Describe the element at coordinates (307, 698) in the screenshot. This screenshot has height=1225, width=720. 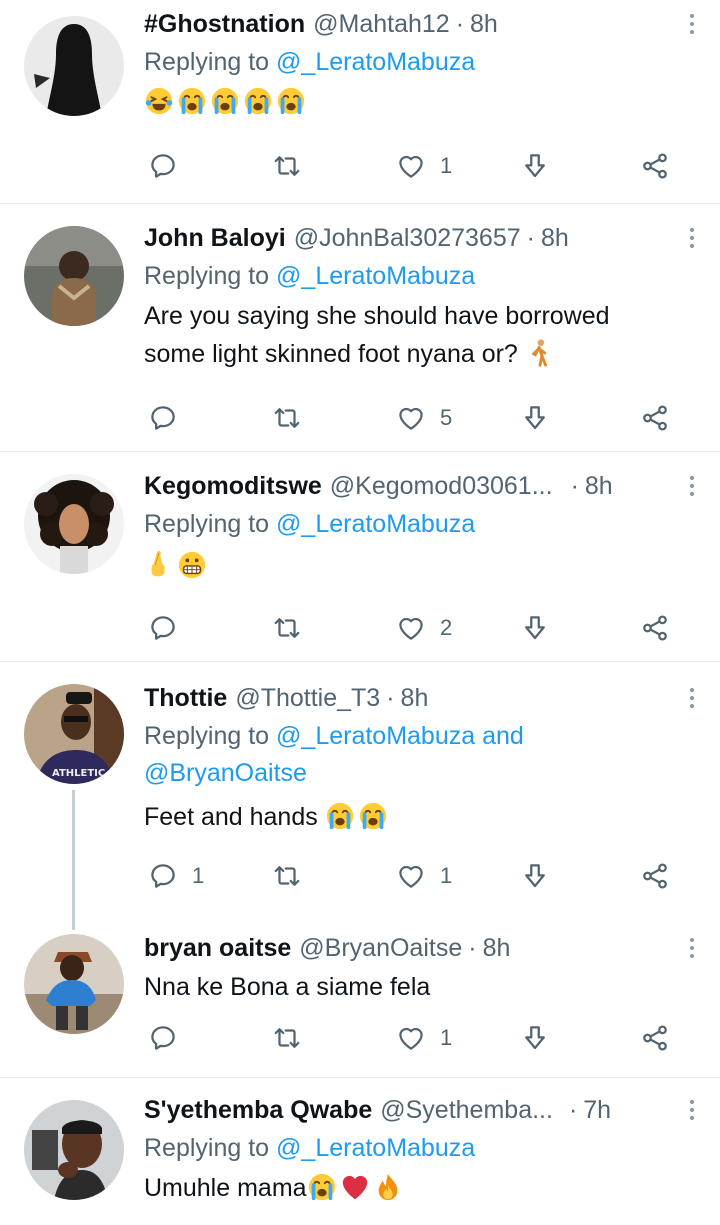
I see `user-handle: @Thottie_T3` at that location.